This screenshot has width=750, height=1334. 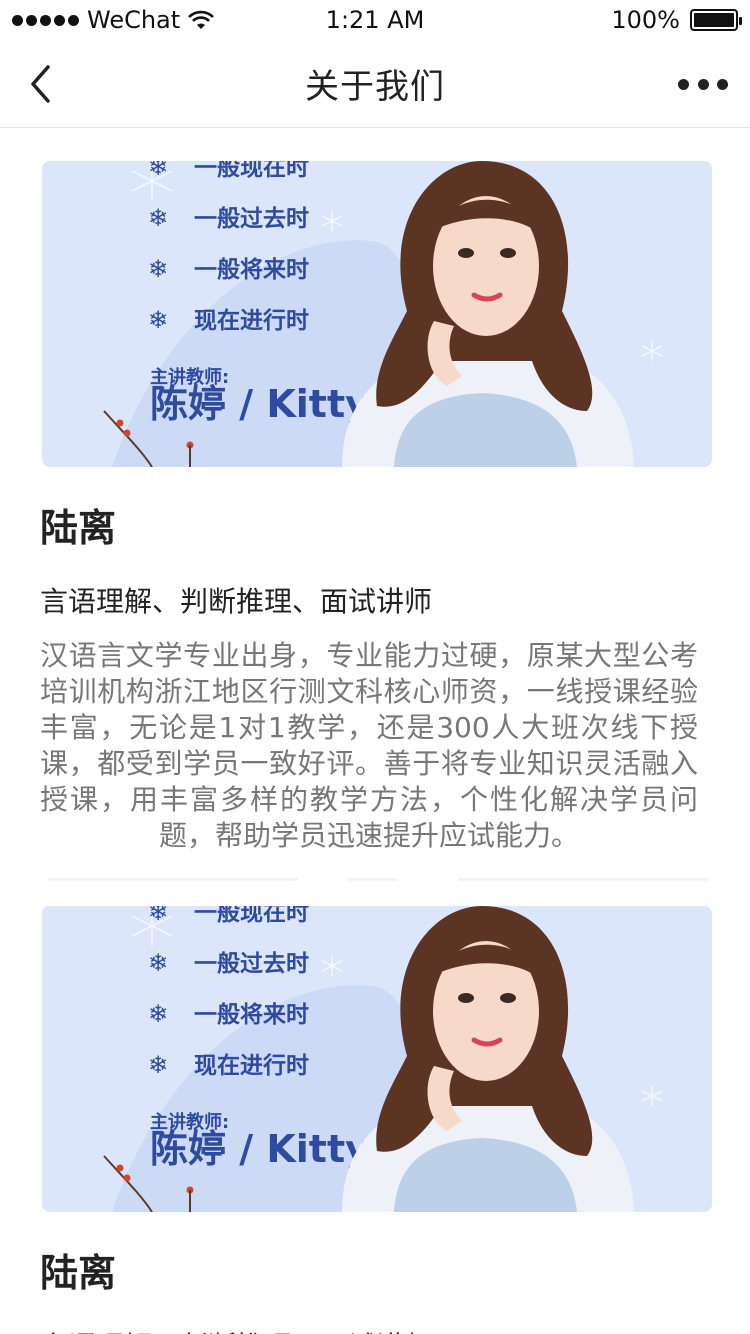 What do you see at coordinates (379, 880) in the screenshot?
I see `divider` at bounding box center [379, 880].